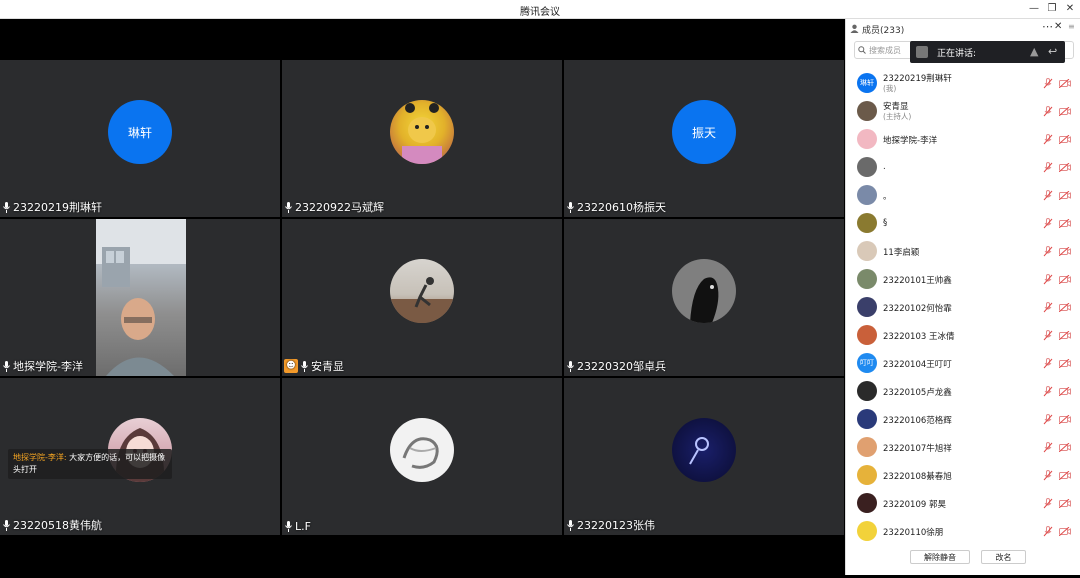  Describe the element at coordinates (963, 139) in the screenshot. I see `member-row: 地探学院-李洋` at that location.